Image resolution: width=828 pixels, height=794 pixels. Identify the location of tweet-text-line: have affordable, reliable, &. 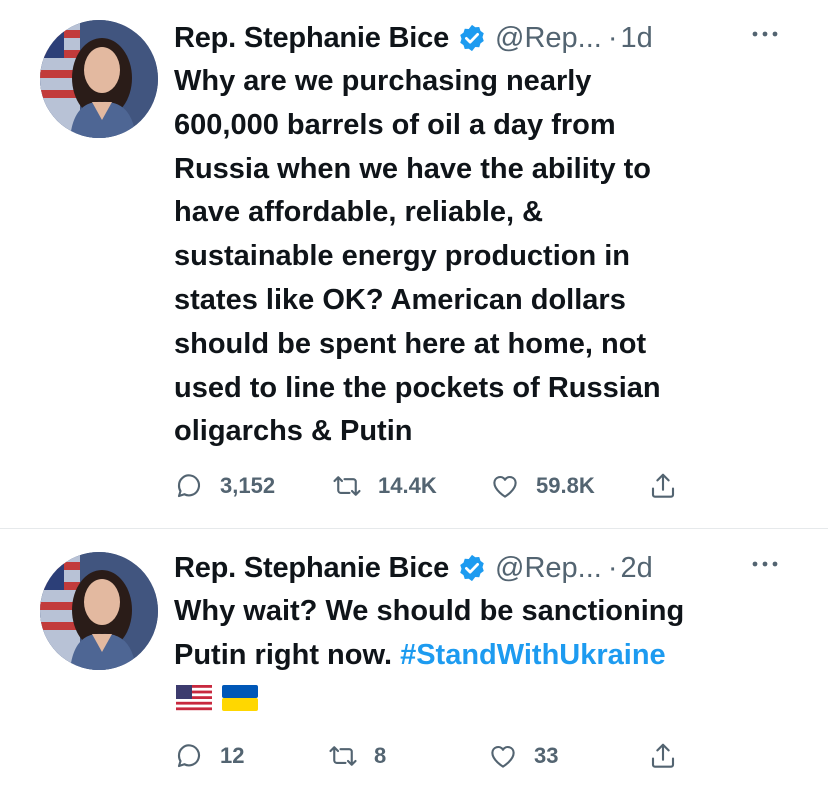
(359, 212).